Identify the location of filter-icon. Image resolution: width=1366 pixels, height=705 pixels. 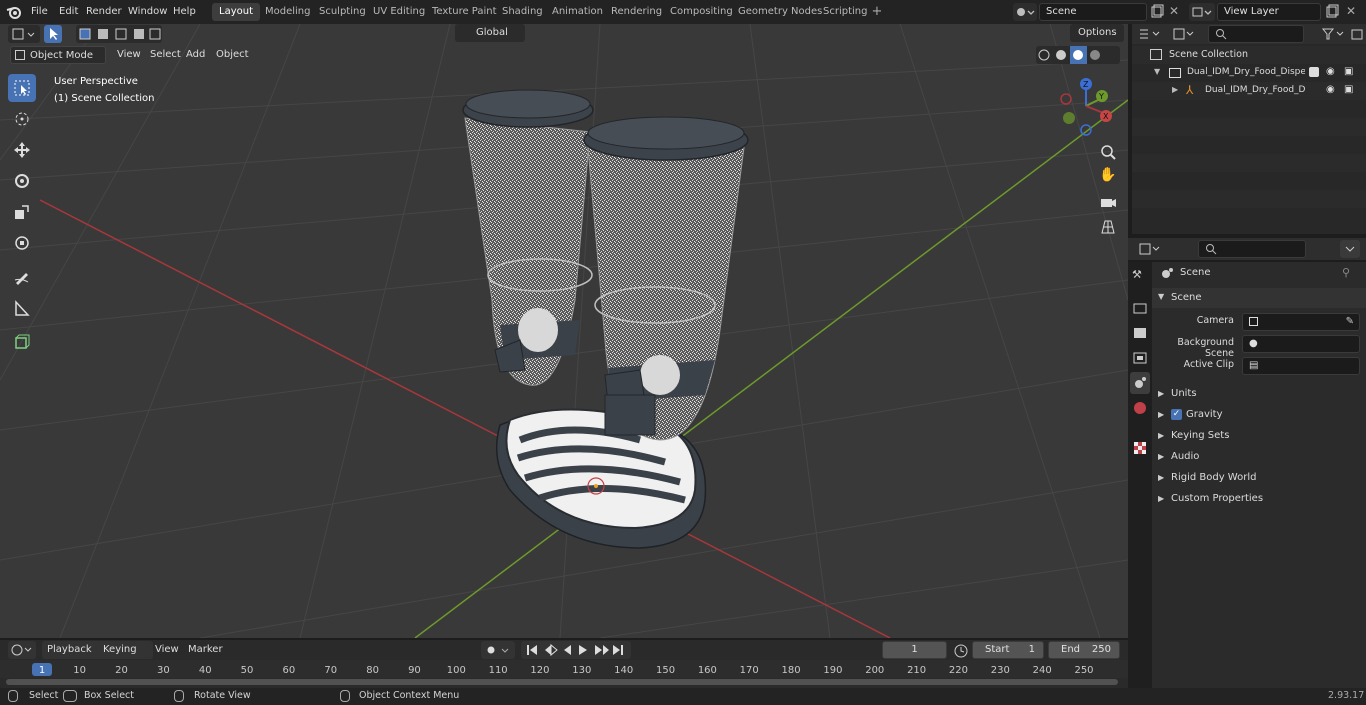
(1334, 34).